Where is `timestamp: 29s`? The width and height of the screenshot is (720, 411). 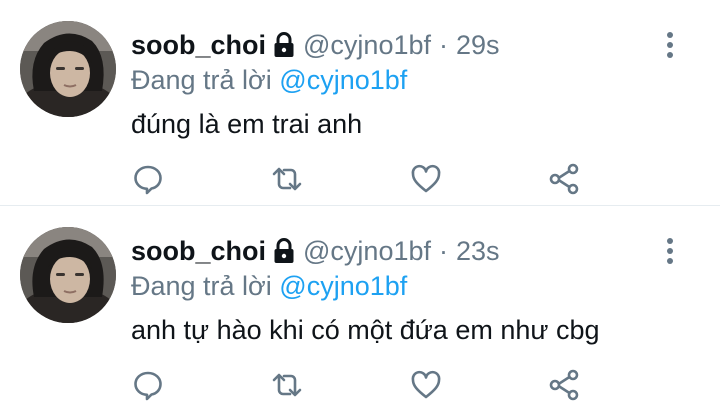 timestamp: 29s is located at coordinates (478, 45).